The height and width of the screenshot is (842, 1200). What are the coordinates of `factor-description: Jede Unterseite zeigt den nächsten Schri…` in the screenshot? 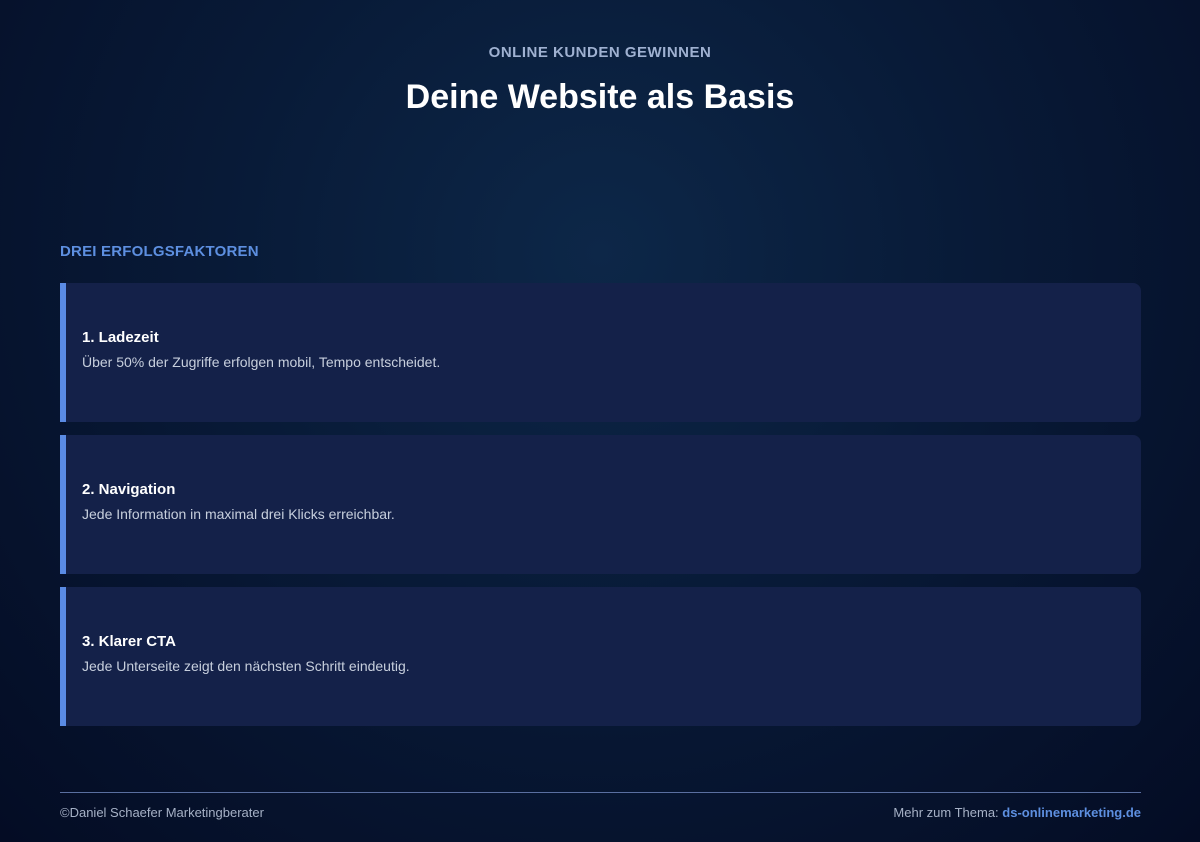 It's located at (246, 666).